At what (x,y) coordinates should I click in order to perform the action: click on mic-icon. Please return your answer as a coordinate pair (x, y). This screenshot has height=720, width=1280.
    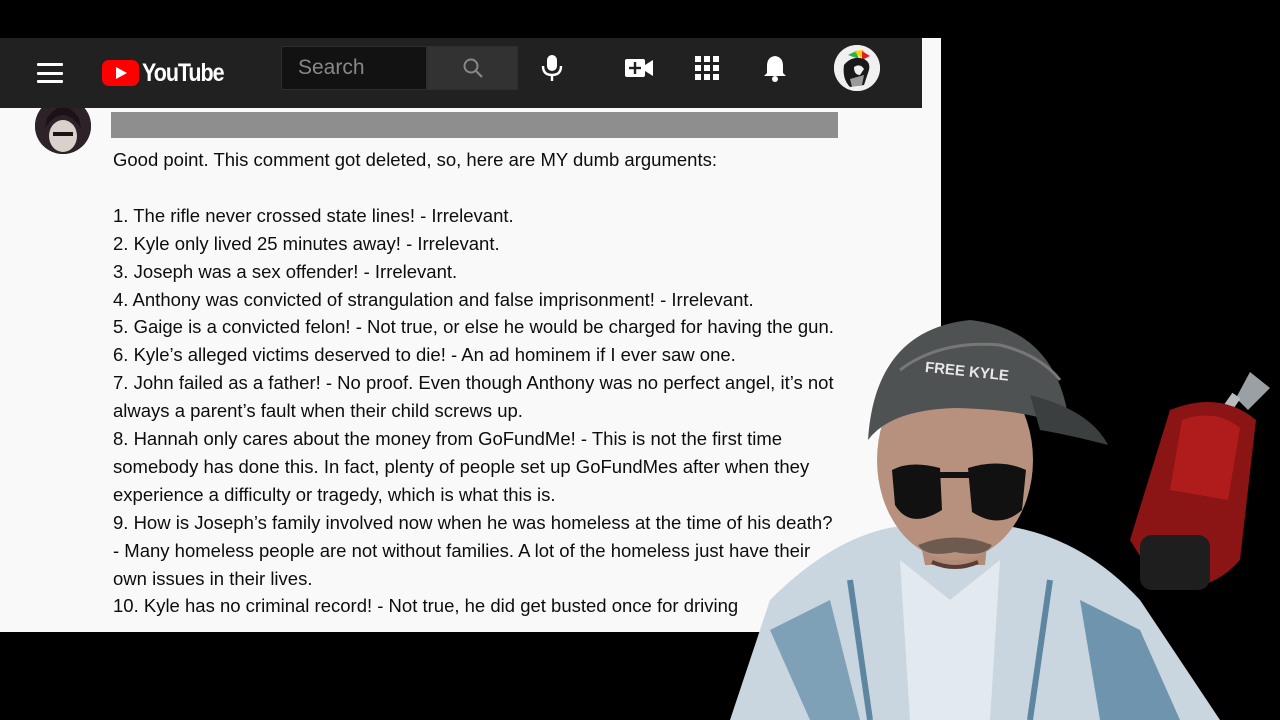
    Looking at the image, I should click on (552, 68).